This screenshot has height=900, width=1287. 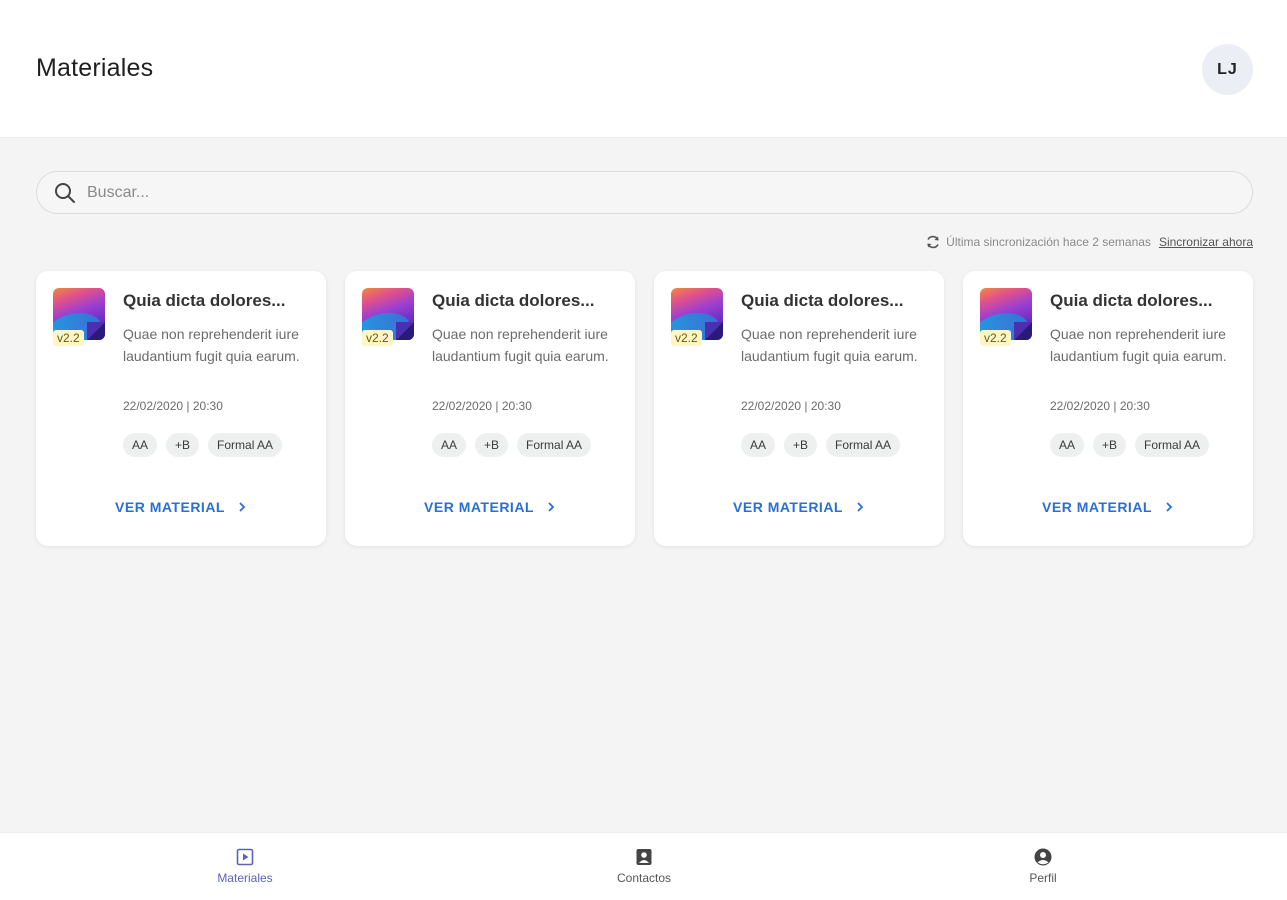 What do you see at coordinates (933, 242) in the screenshot?
I see `sync-icon` at bounding box center [933, 242].